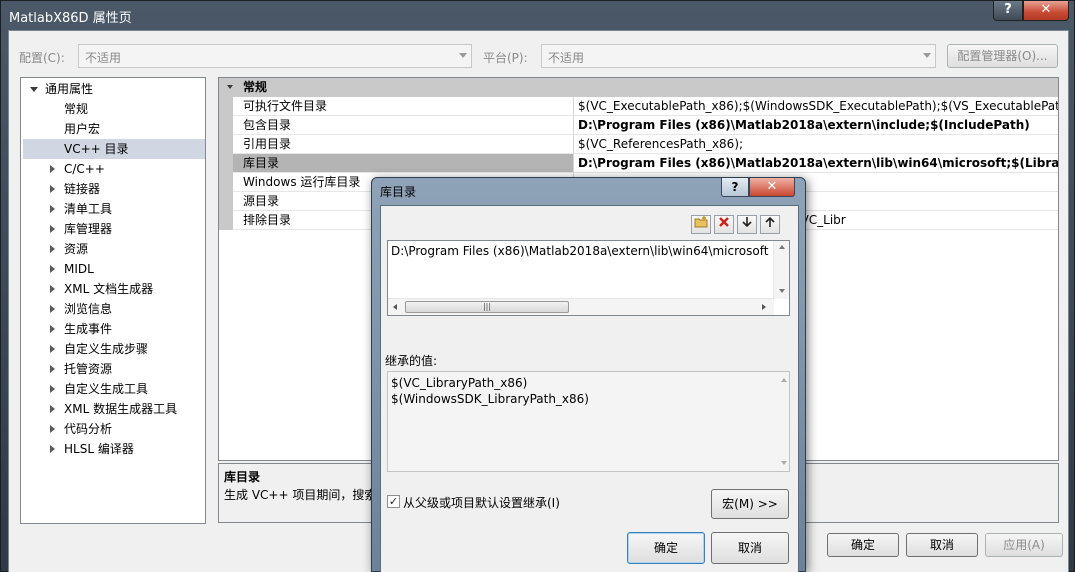 This screenshot has height=572, width=1075. I want to click on vertical-scrollbar, so click(781, 270).